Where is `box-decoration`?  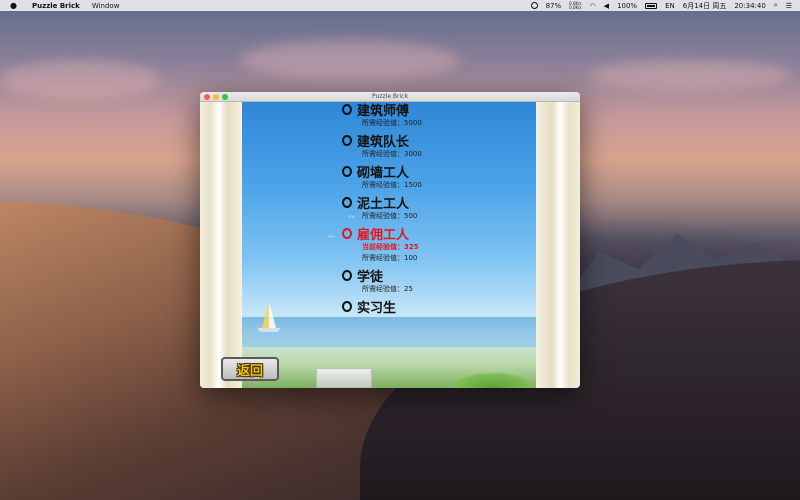 box-decoration is located at coordinates (344, 378).